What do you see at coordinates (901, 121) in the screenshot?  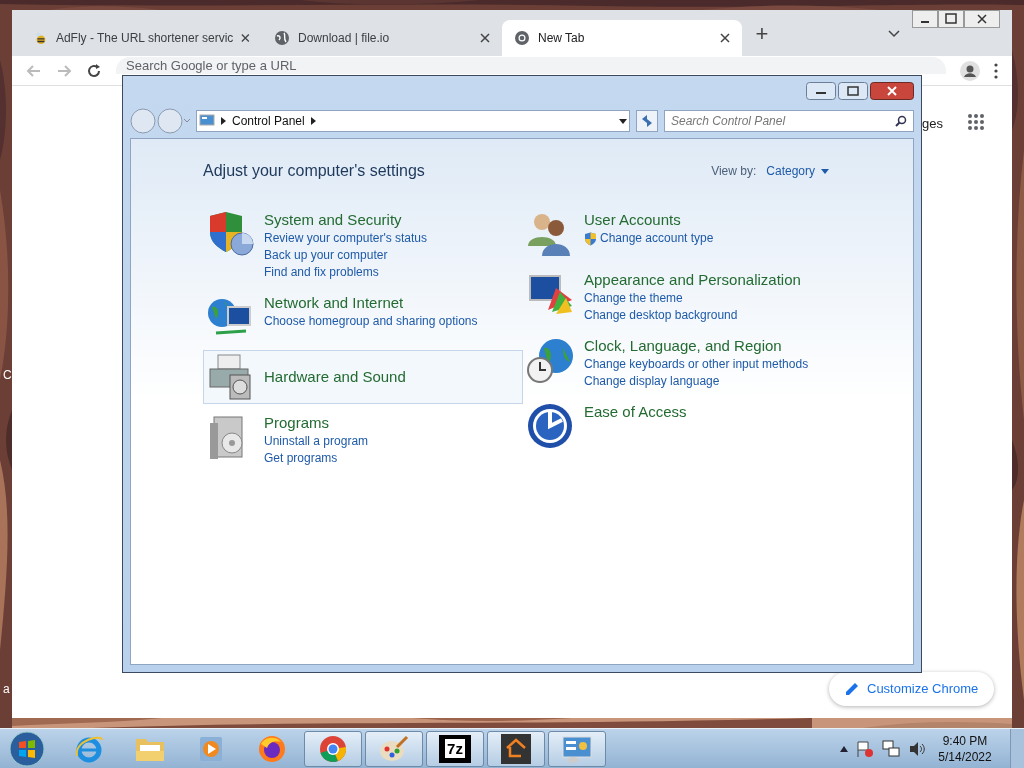 I see `search-icon` at bounding box center [901, 121].